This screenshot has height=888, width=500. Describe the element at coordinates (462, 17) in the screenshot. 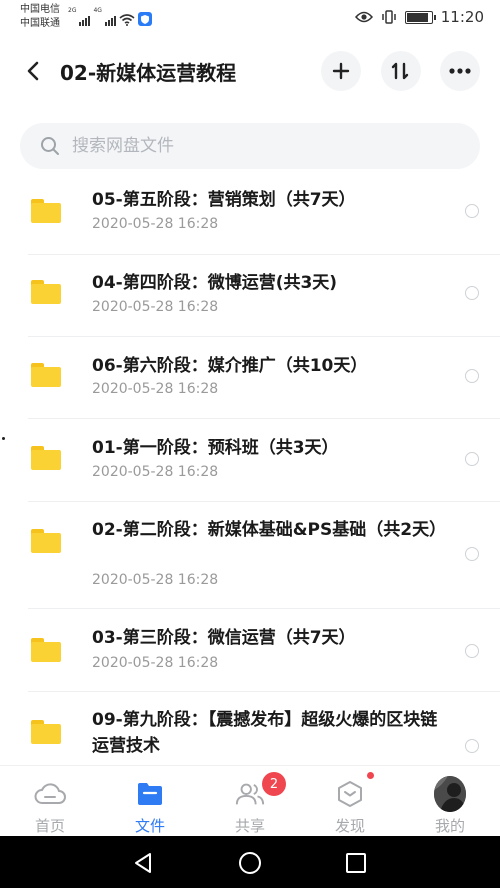

I see `status-time: 11:20` at that location.